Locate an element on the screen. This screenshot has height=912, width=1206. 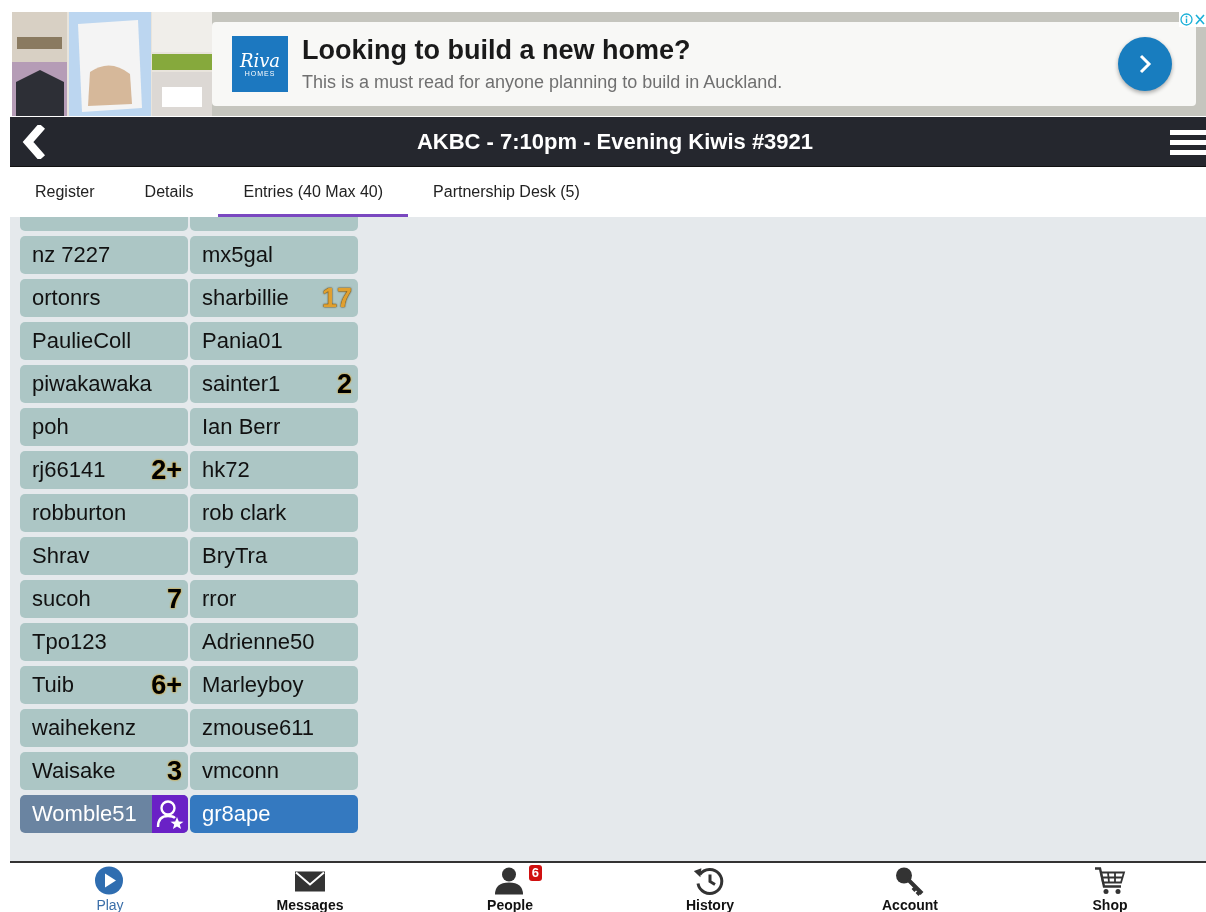
player-name: sharbillie is located at coordinates (246, 298).